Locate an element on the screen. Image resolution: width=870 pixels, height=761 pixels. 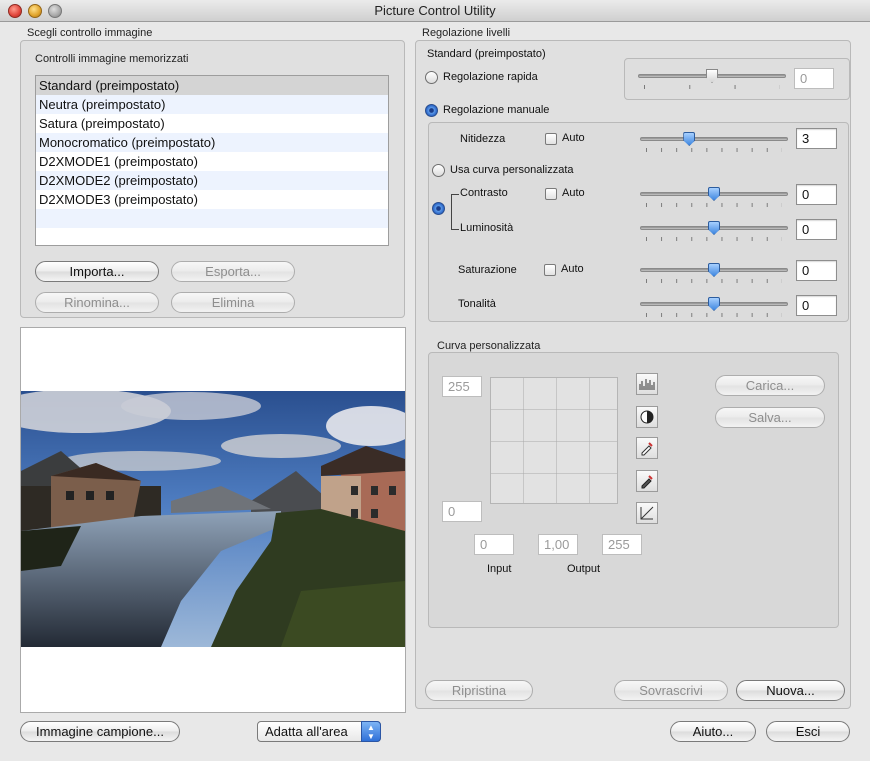
sharpness-slider is located at coordinates (714, 142).